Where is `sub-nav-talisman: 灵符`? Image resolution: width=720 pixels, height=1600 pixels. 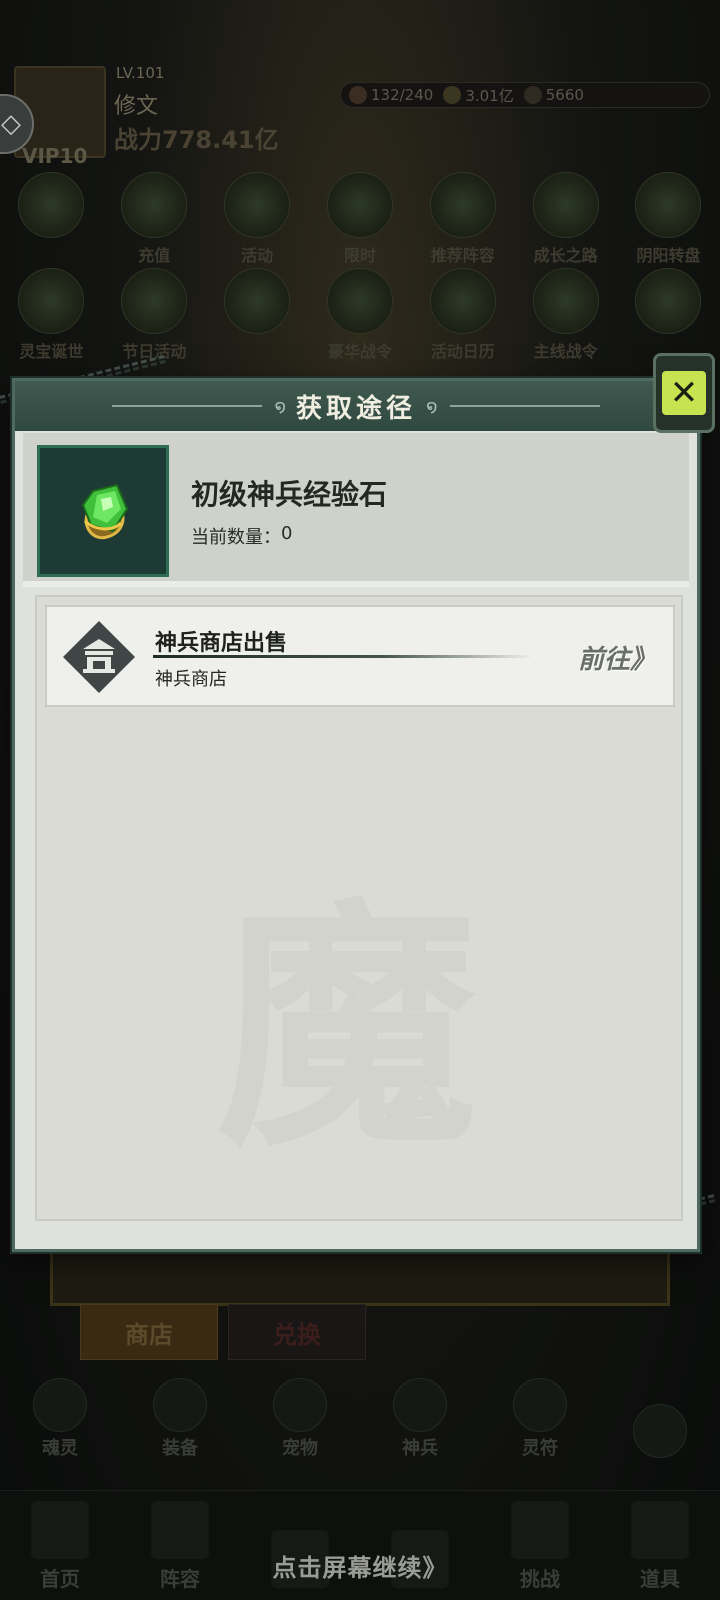
sub-nav-talisman: 灵符 is located at coordinates (540, 1419).